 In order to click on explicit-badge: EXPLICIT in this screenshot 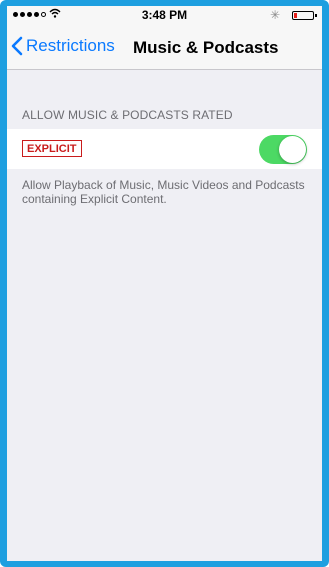, I will do `click(52, 148)`.